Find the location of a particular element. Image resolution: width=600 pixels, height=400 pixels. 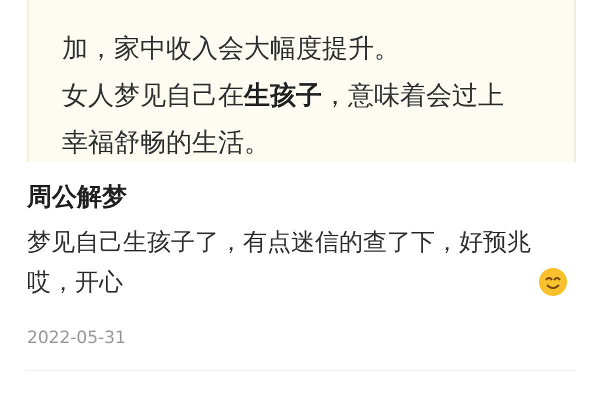

comment-author: 周公解梦 is located at coordinates (77, 197).